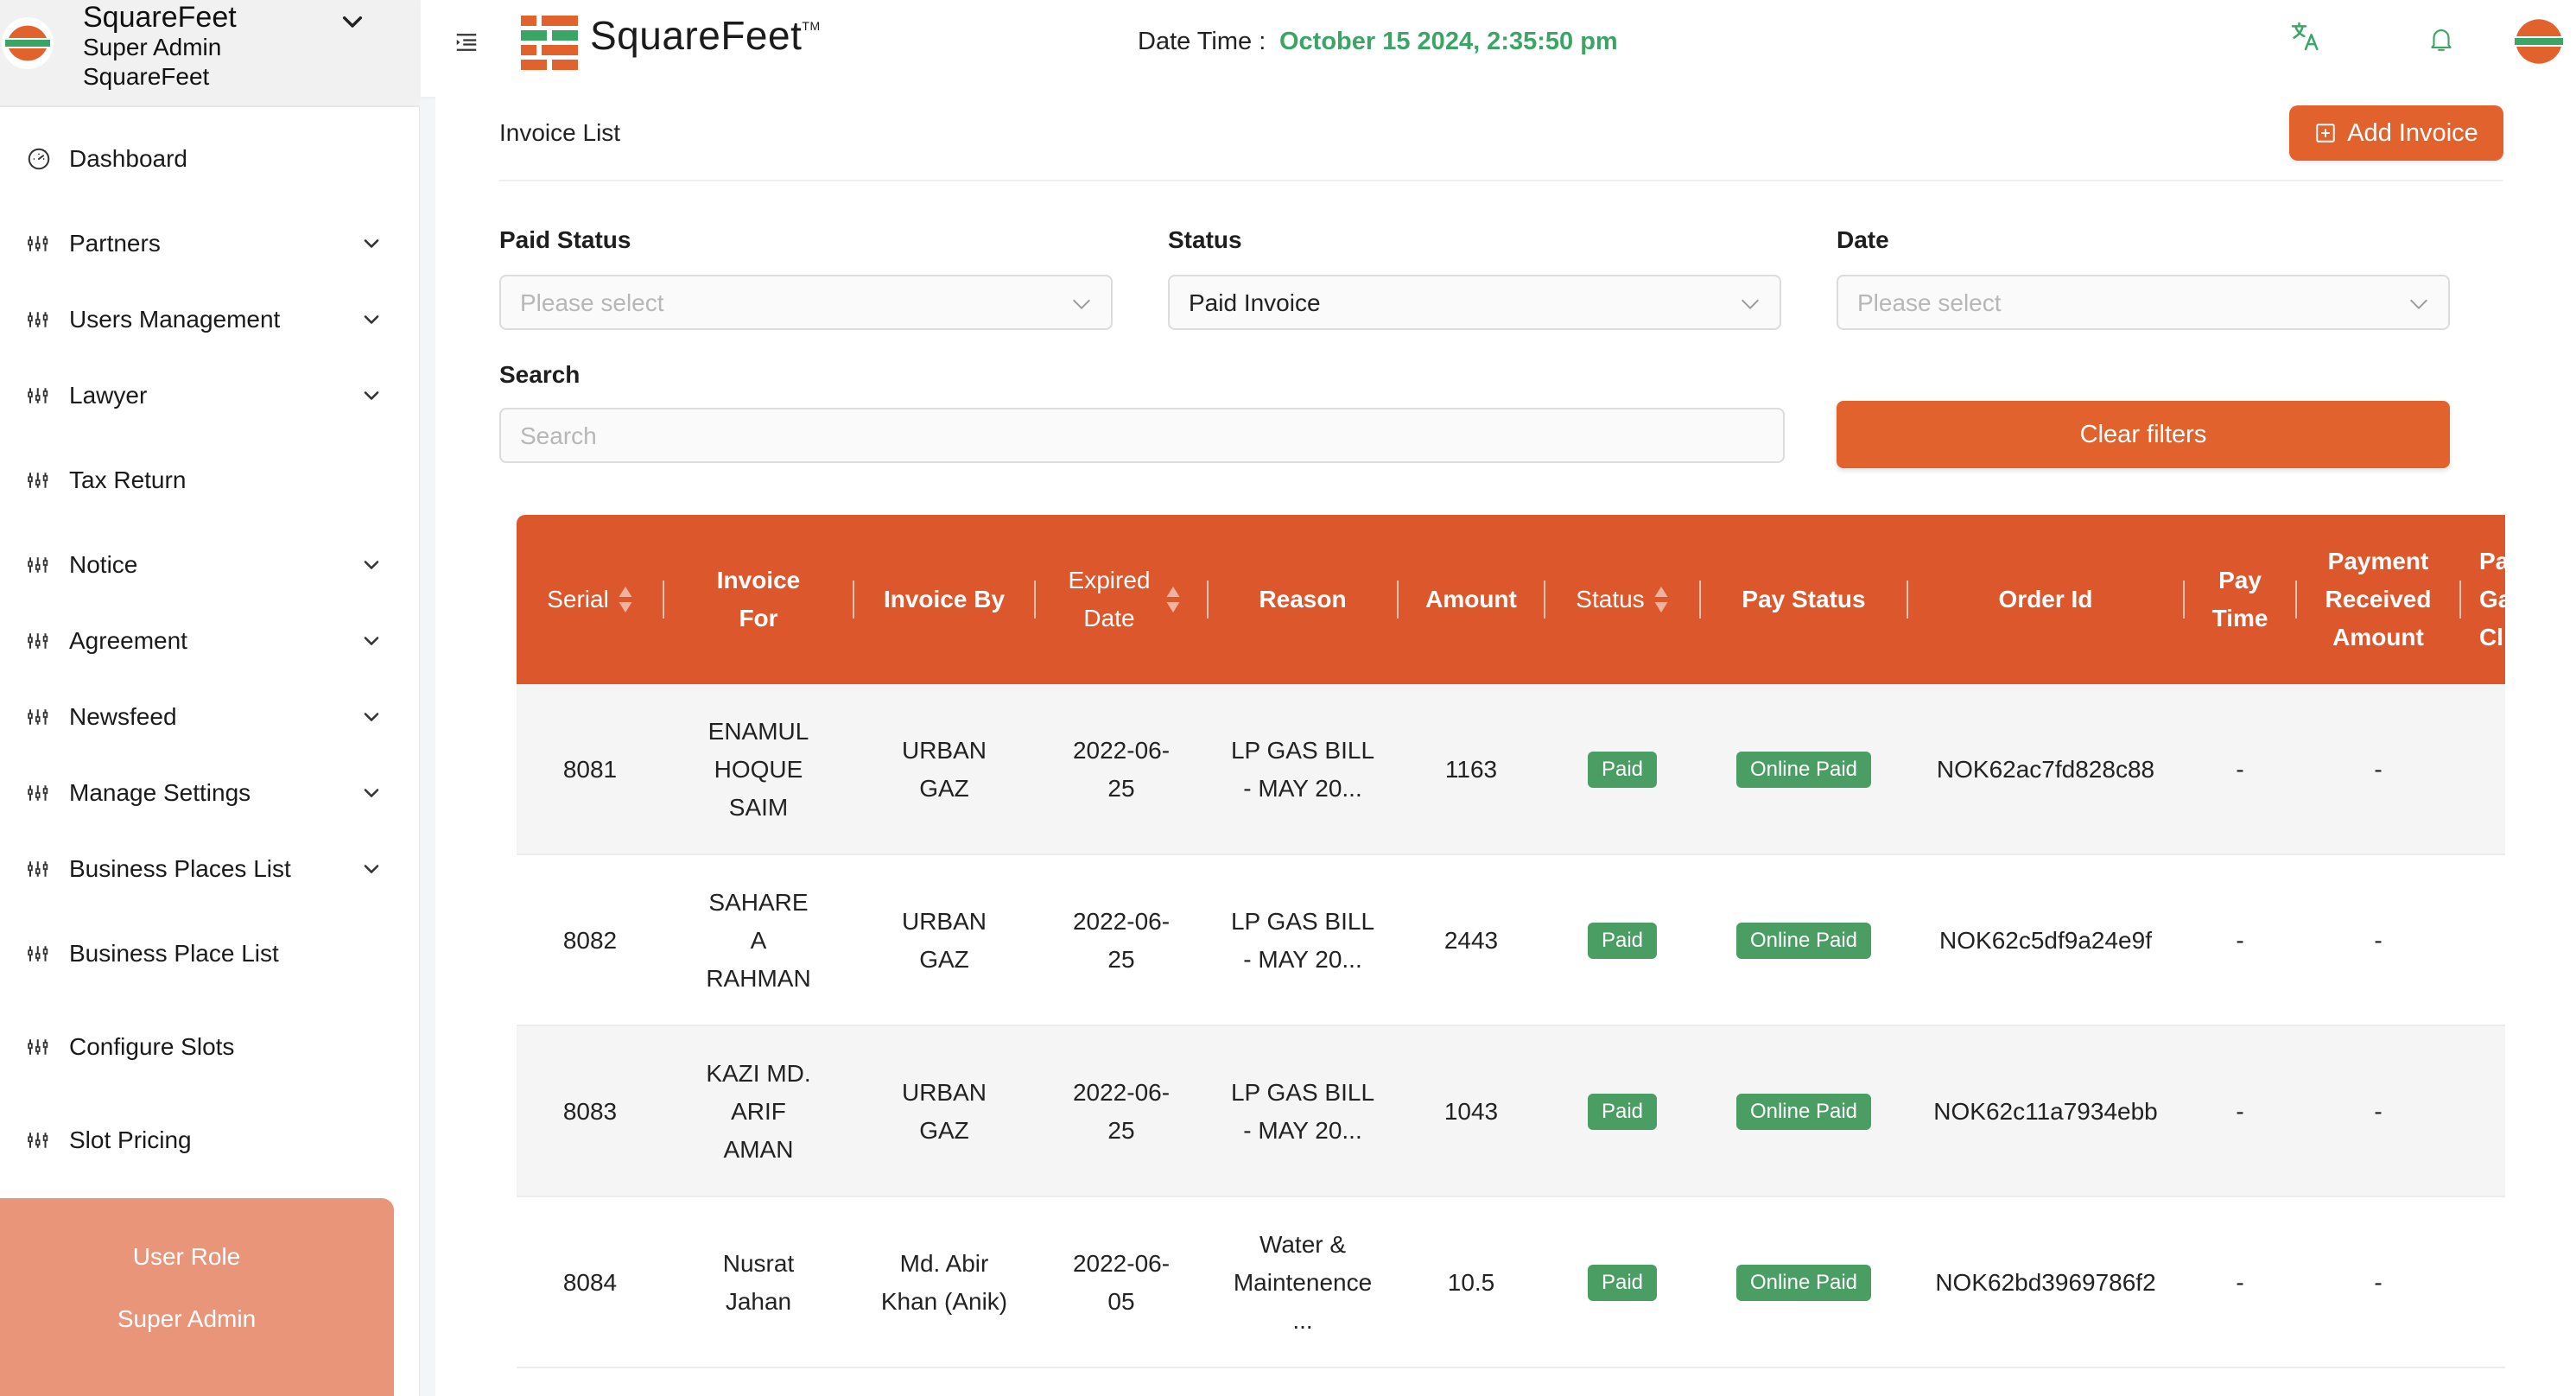  I want to click on cell-text: 2022-06-25, so click(1121, 769).